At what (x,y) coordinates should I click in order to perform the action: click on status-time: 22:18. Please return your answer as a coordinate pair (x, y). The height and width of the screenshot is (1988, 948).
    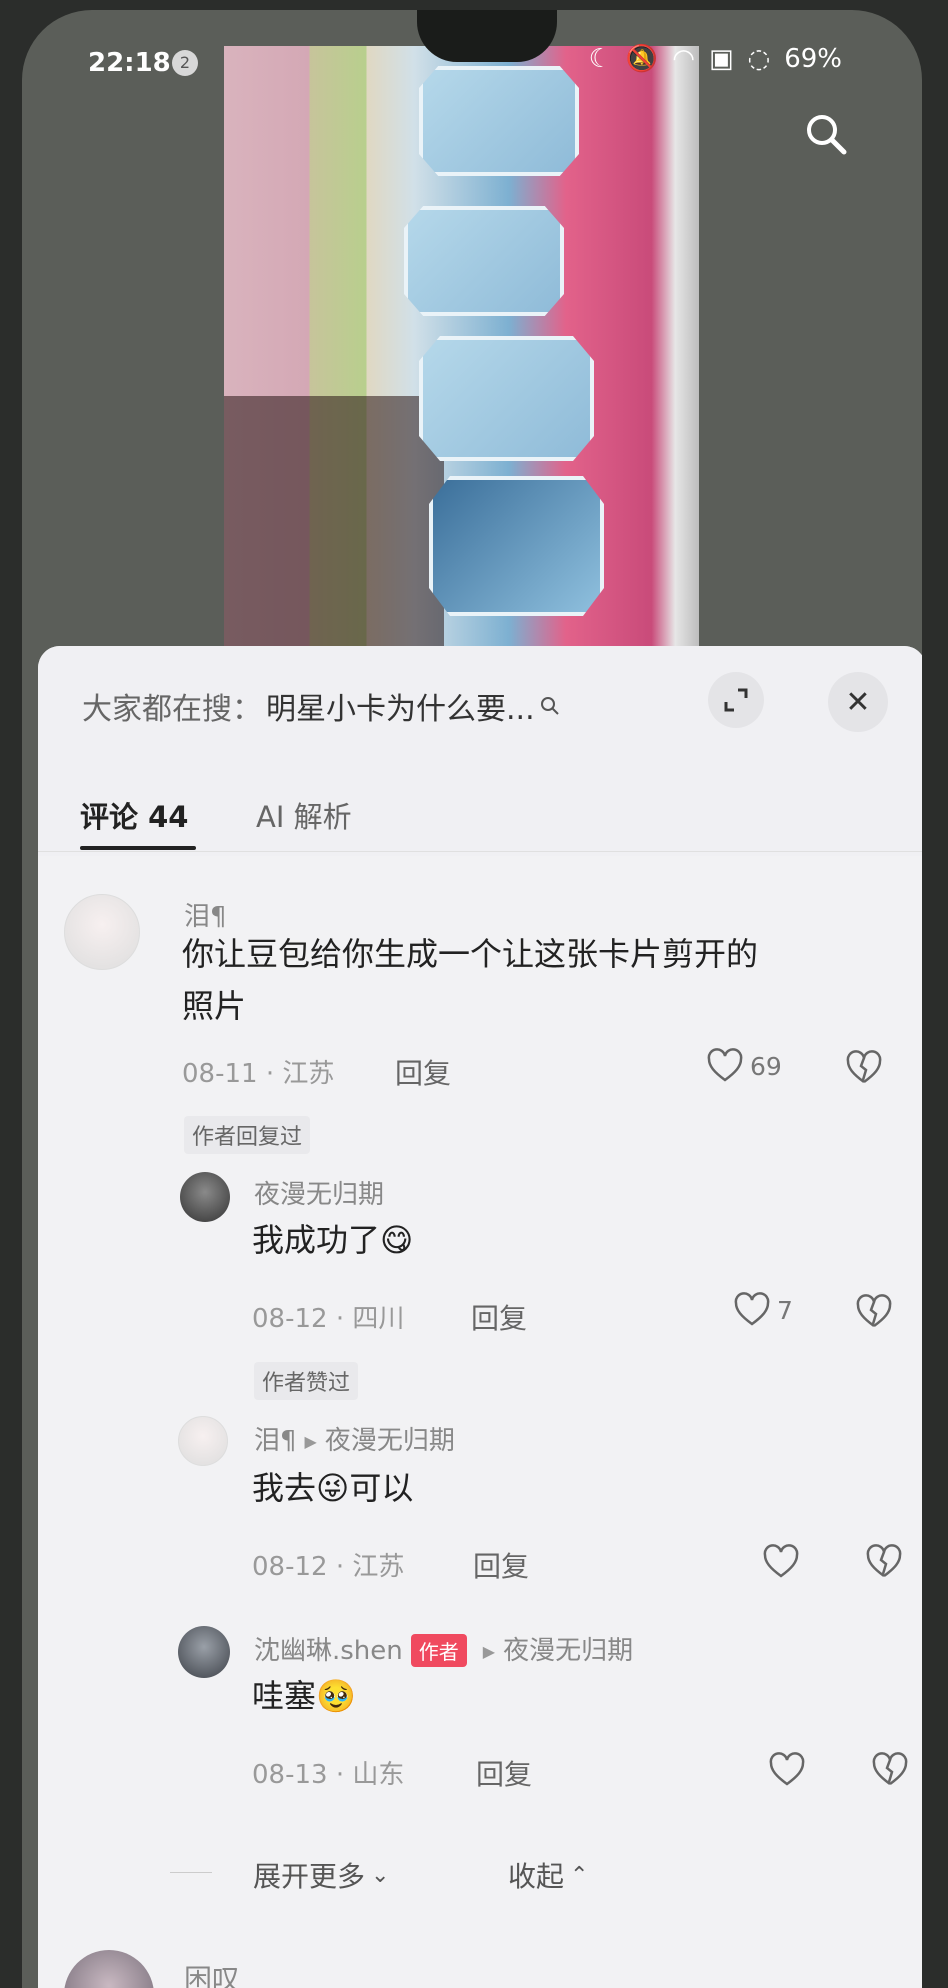
    Looking at the image, I should click on (129, 63).